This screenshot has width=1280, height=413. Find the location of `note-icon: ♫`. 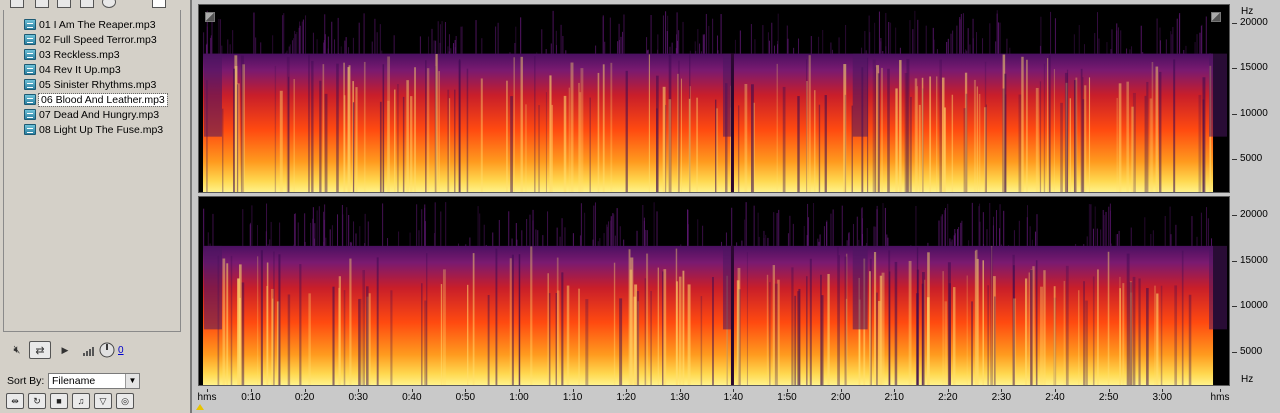

note-icon: ♫ is located at coordinates (81, 401).